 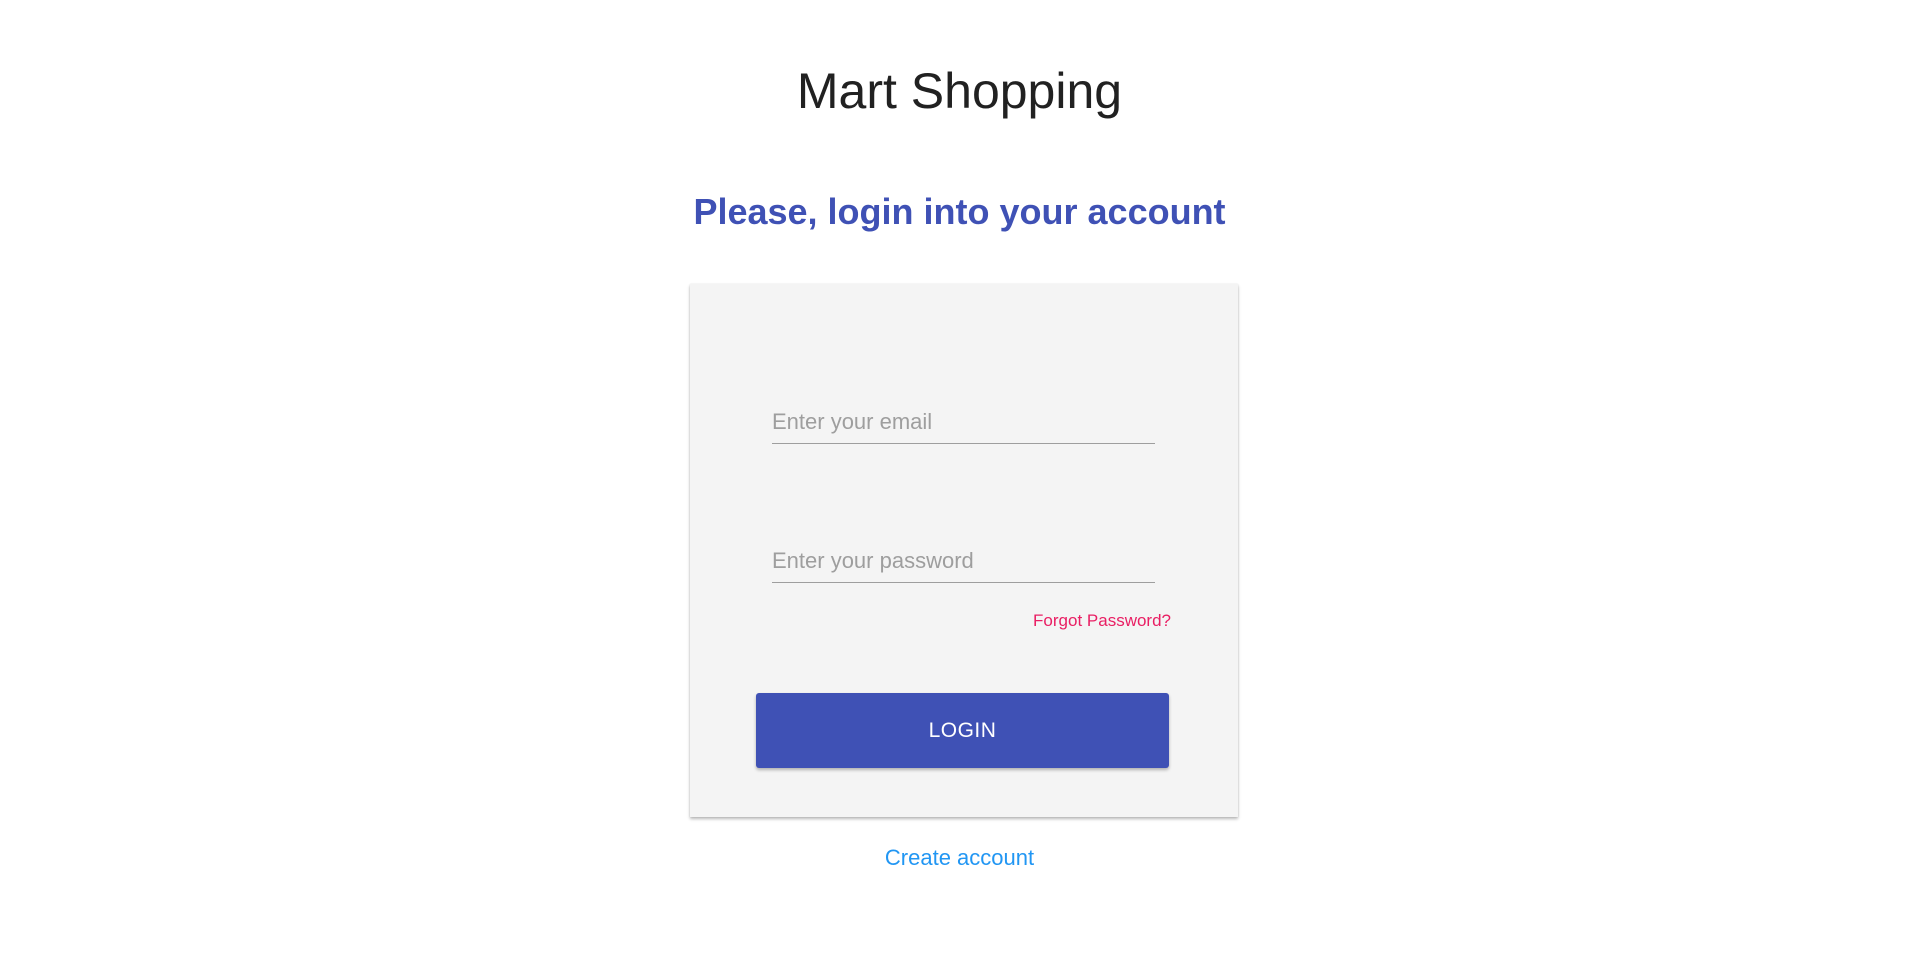 I want to click on forgot-password-link: Forgot Password?, so click(x=1102, y=621).